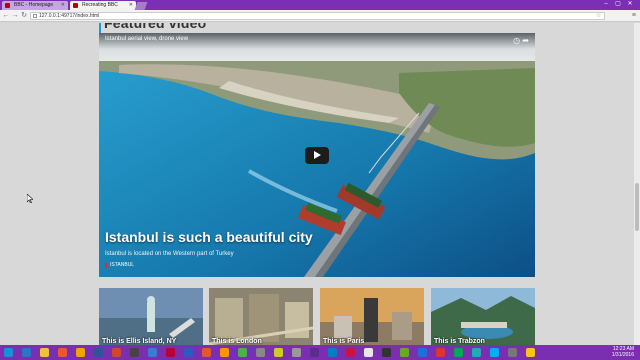 Image resolution: width=640 pixels, height=360 pixels. I want to click on browser-toolbar: ← → ↻ 127.0.0.1:49717/index.html ☆ ≡, so click(320, 16).